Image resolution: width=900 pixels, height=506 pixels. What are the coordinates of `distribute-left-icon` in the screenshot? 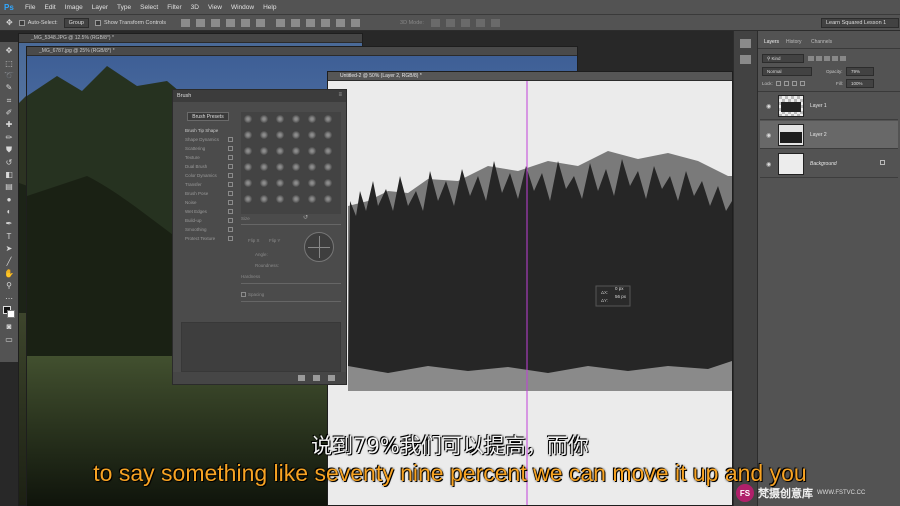 It's located at (326, 22).